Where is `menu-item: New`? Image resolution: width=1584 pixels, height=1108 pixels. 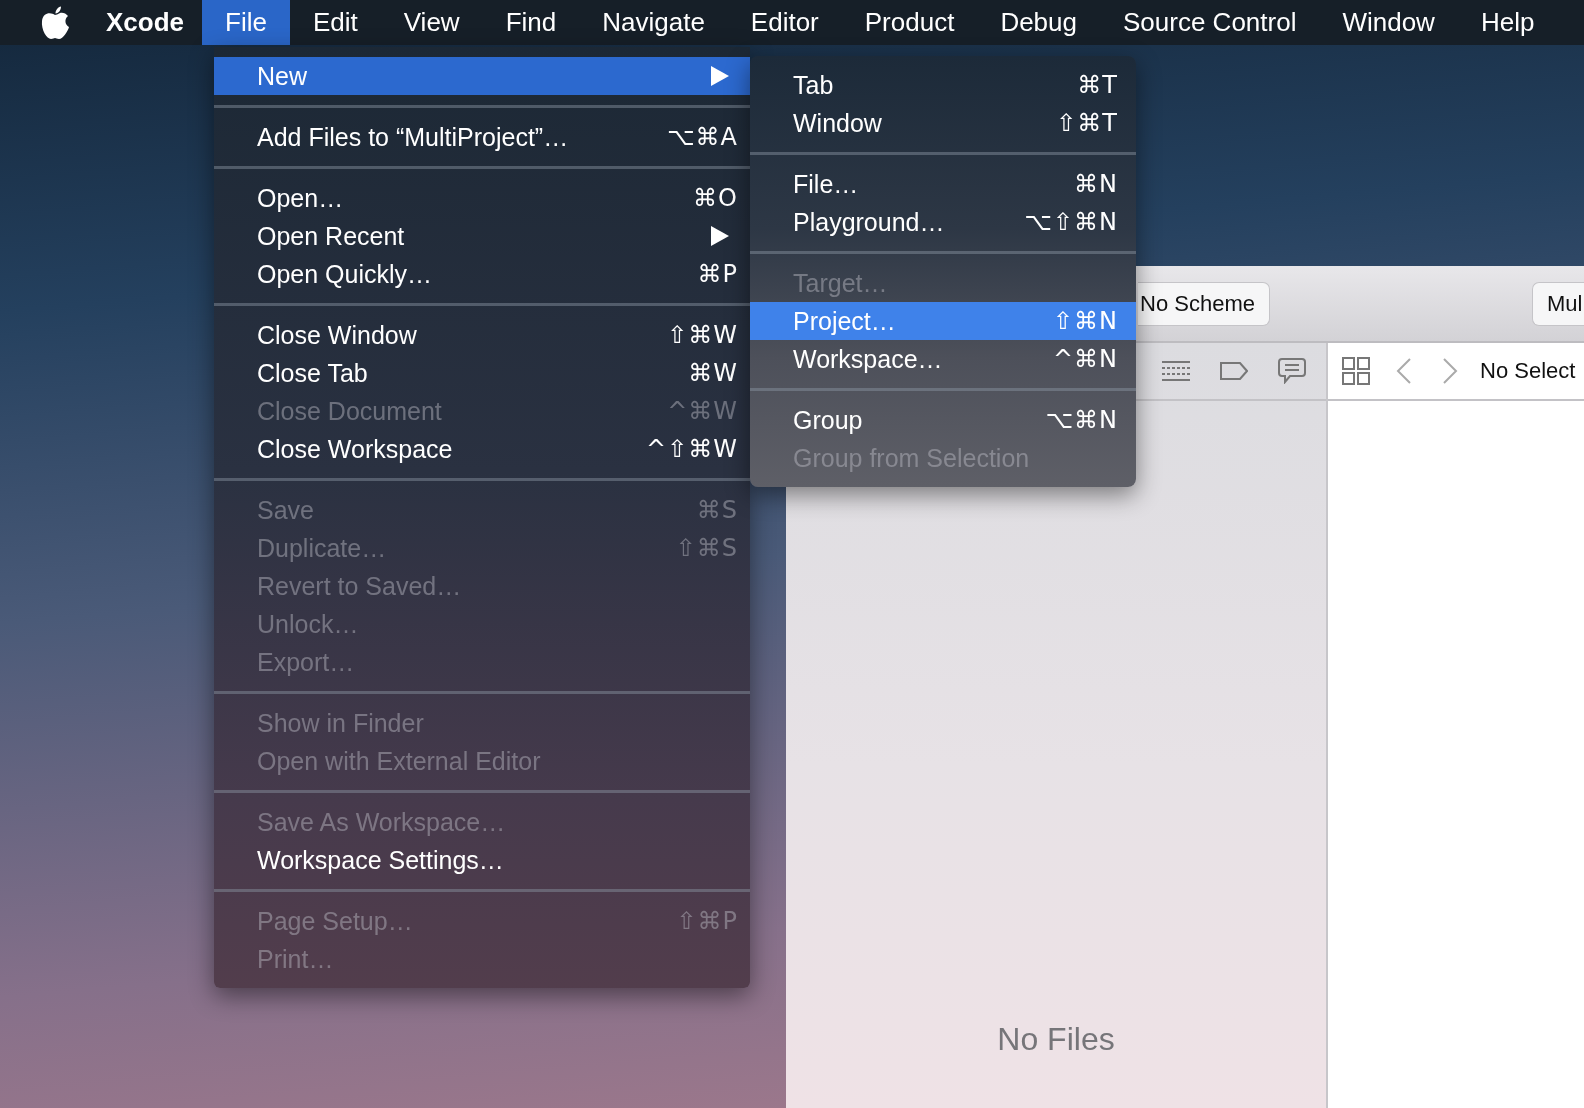 menu-item: New is located at coordinates (482, 76).